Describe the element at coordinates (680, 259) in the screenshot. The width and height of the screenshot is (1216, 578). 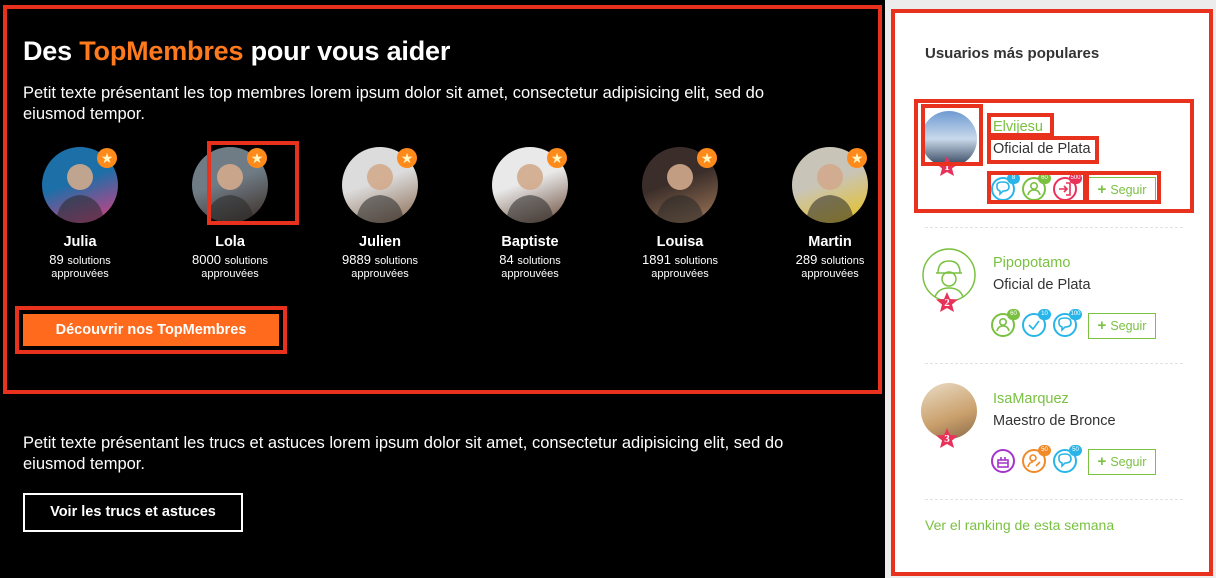
I see `member-solution-count: 1891 solutions` at that location.